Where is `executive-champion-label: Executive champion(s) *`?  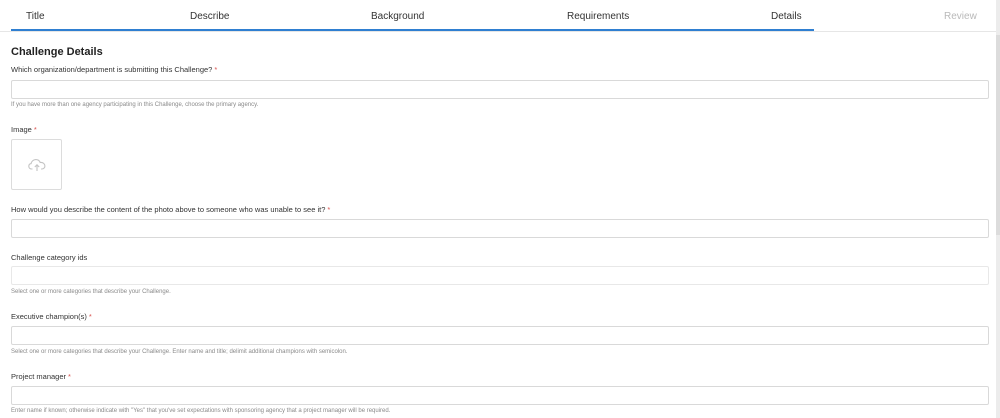 executive-champion-label: Executive champion(s) * is located at coordinates (51, 316).